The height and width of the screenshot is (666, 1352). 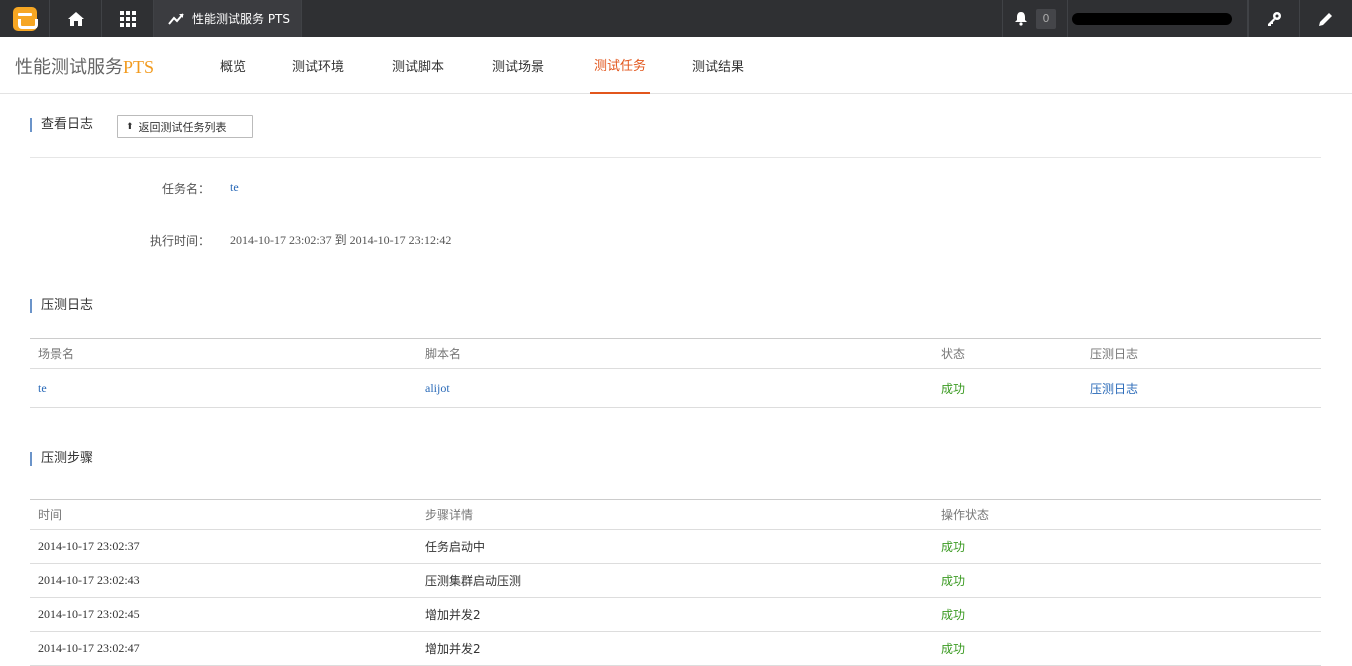 What do you see at coordinates (223, 353) in the screenshot?
I see `col-scene: 场景名` at bounding box center [223, 353].